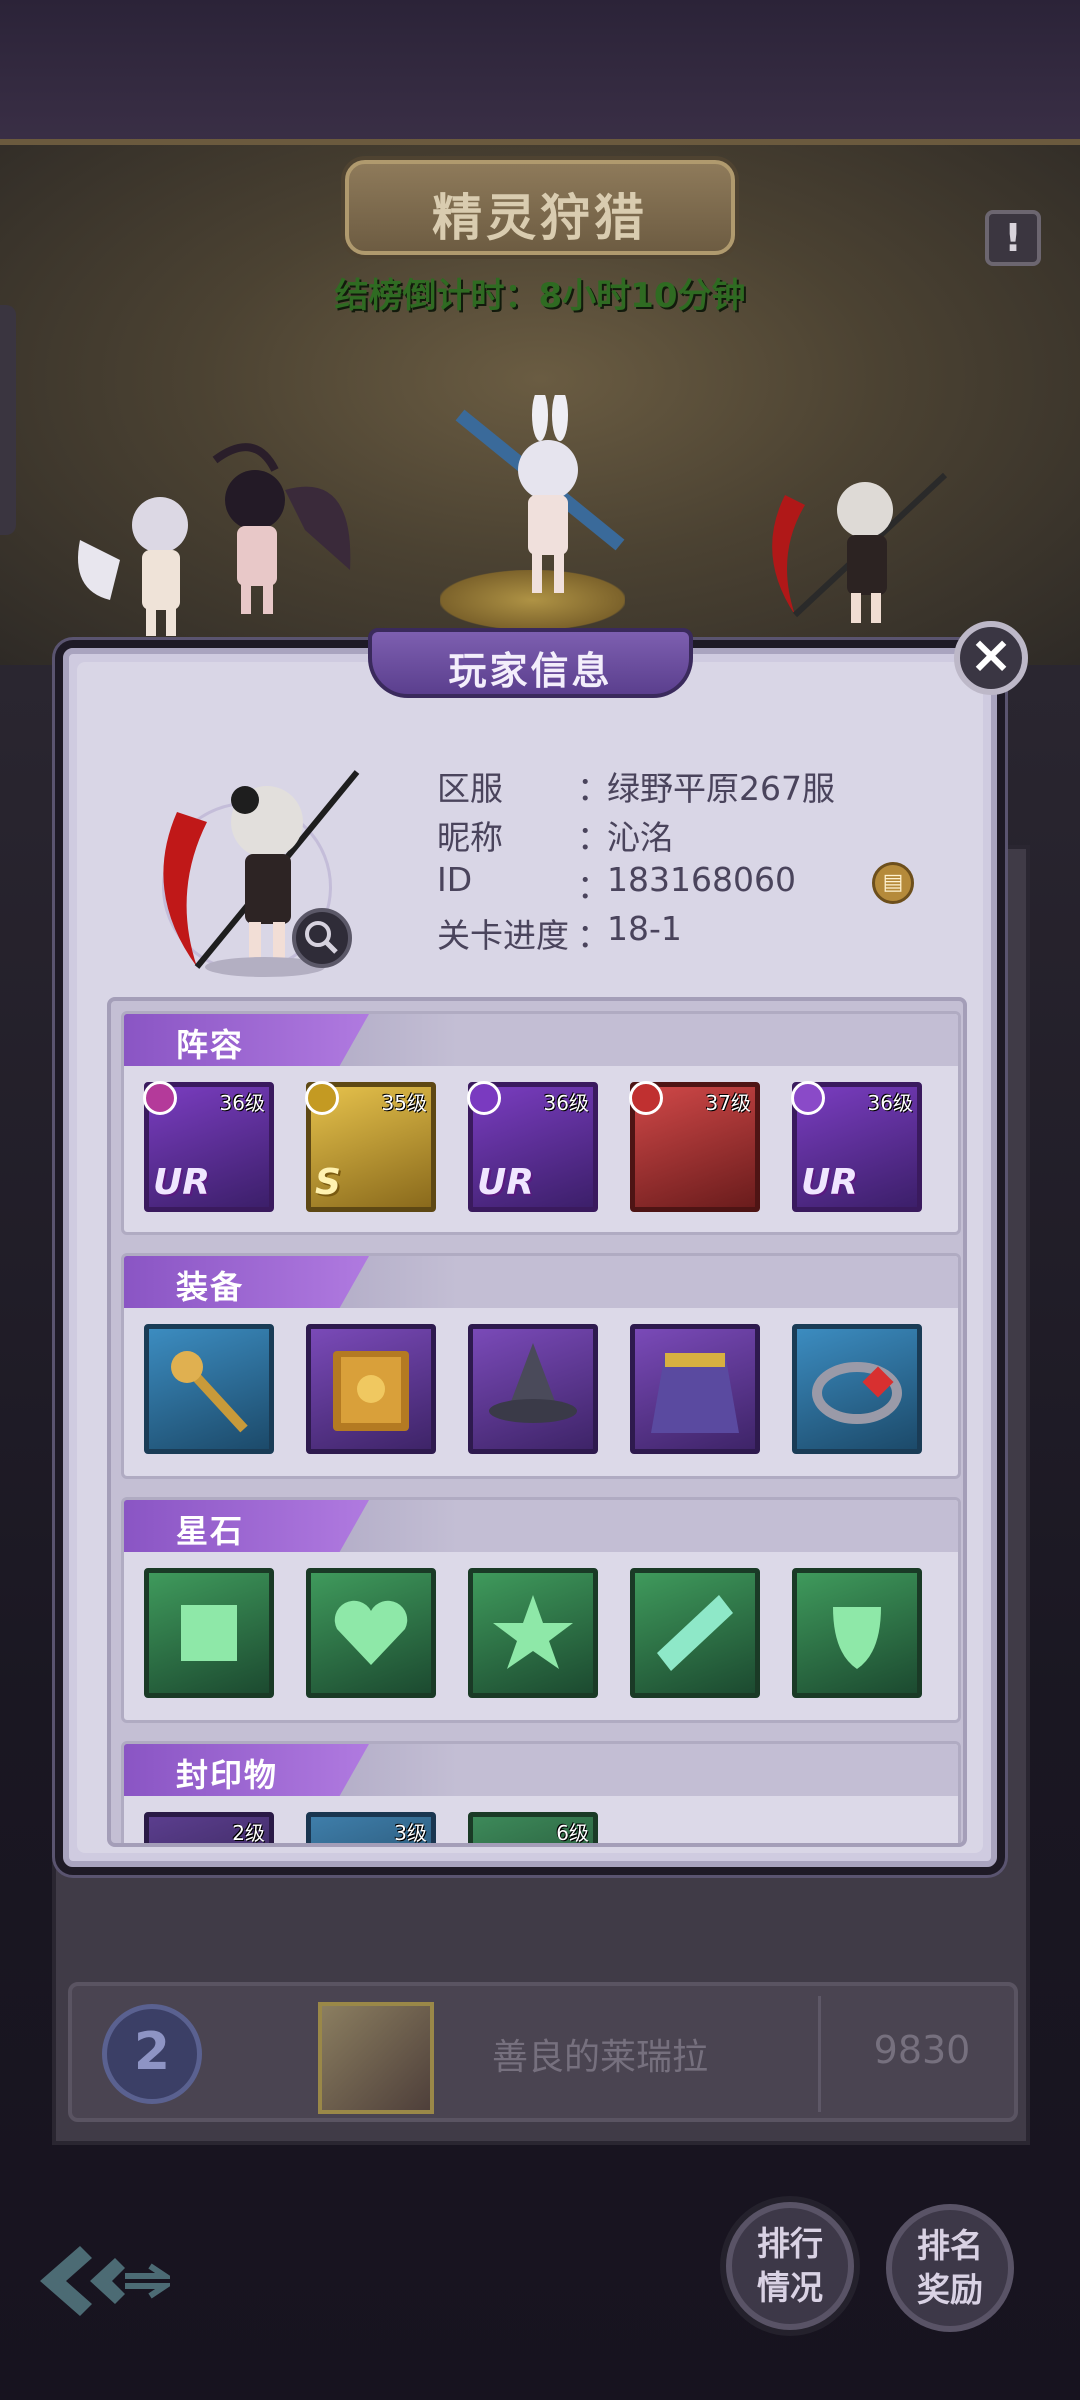  What do you see at coordinates (248, 1833) in the screenshot?
I see `seal-level: 2级` at bounding box center [248, 1833].